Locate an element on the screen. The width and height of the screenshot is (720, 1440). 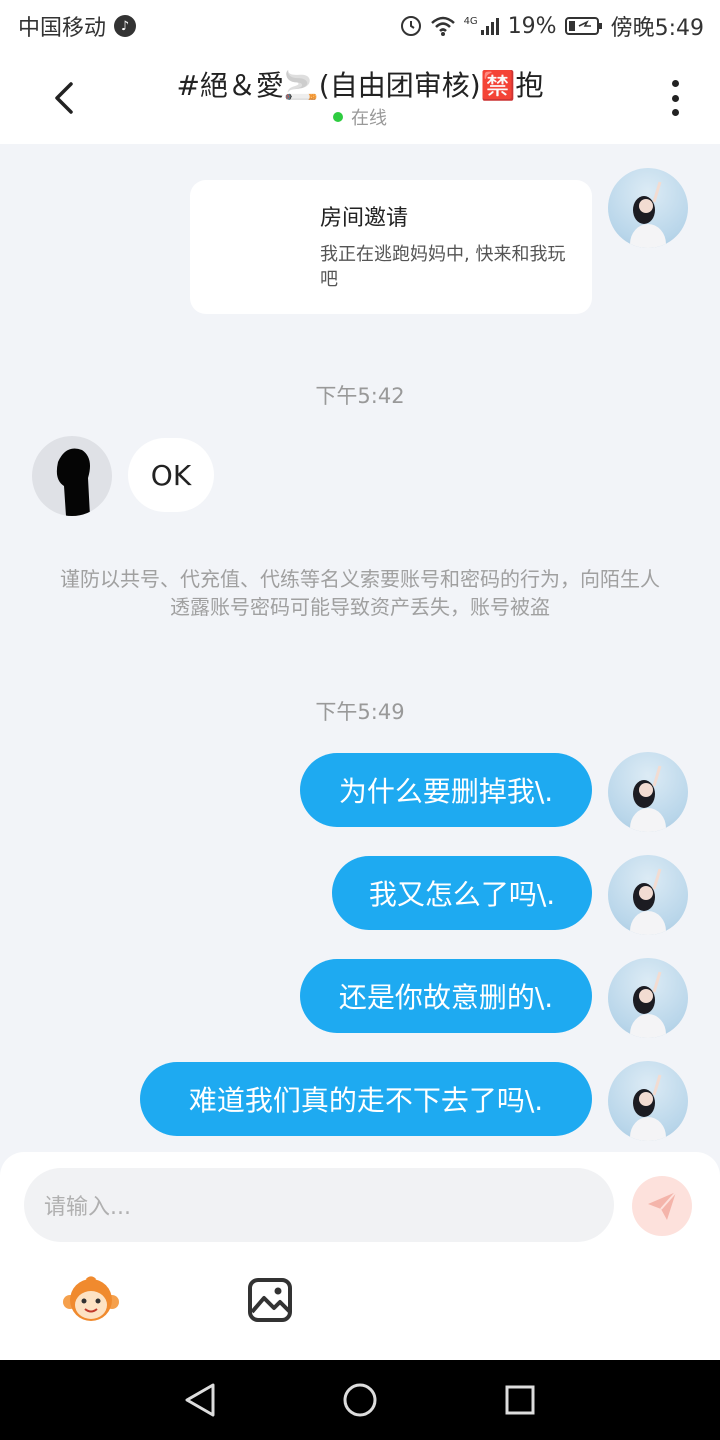
triangle-back-icon is located at coordinates (200, 1400).